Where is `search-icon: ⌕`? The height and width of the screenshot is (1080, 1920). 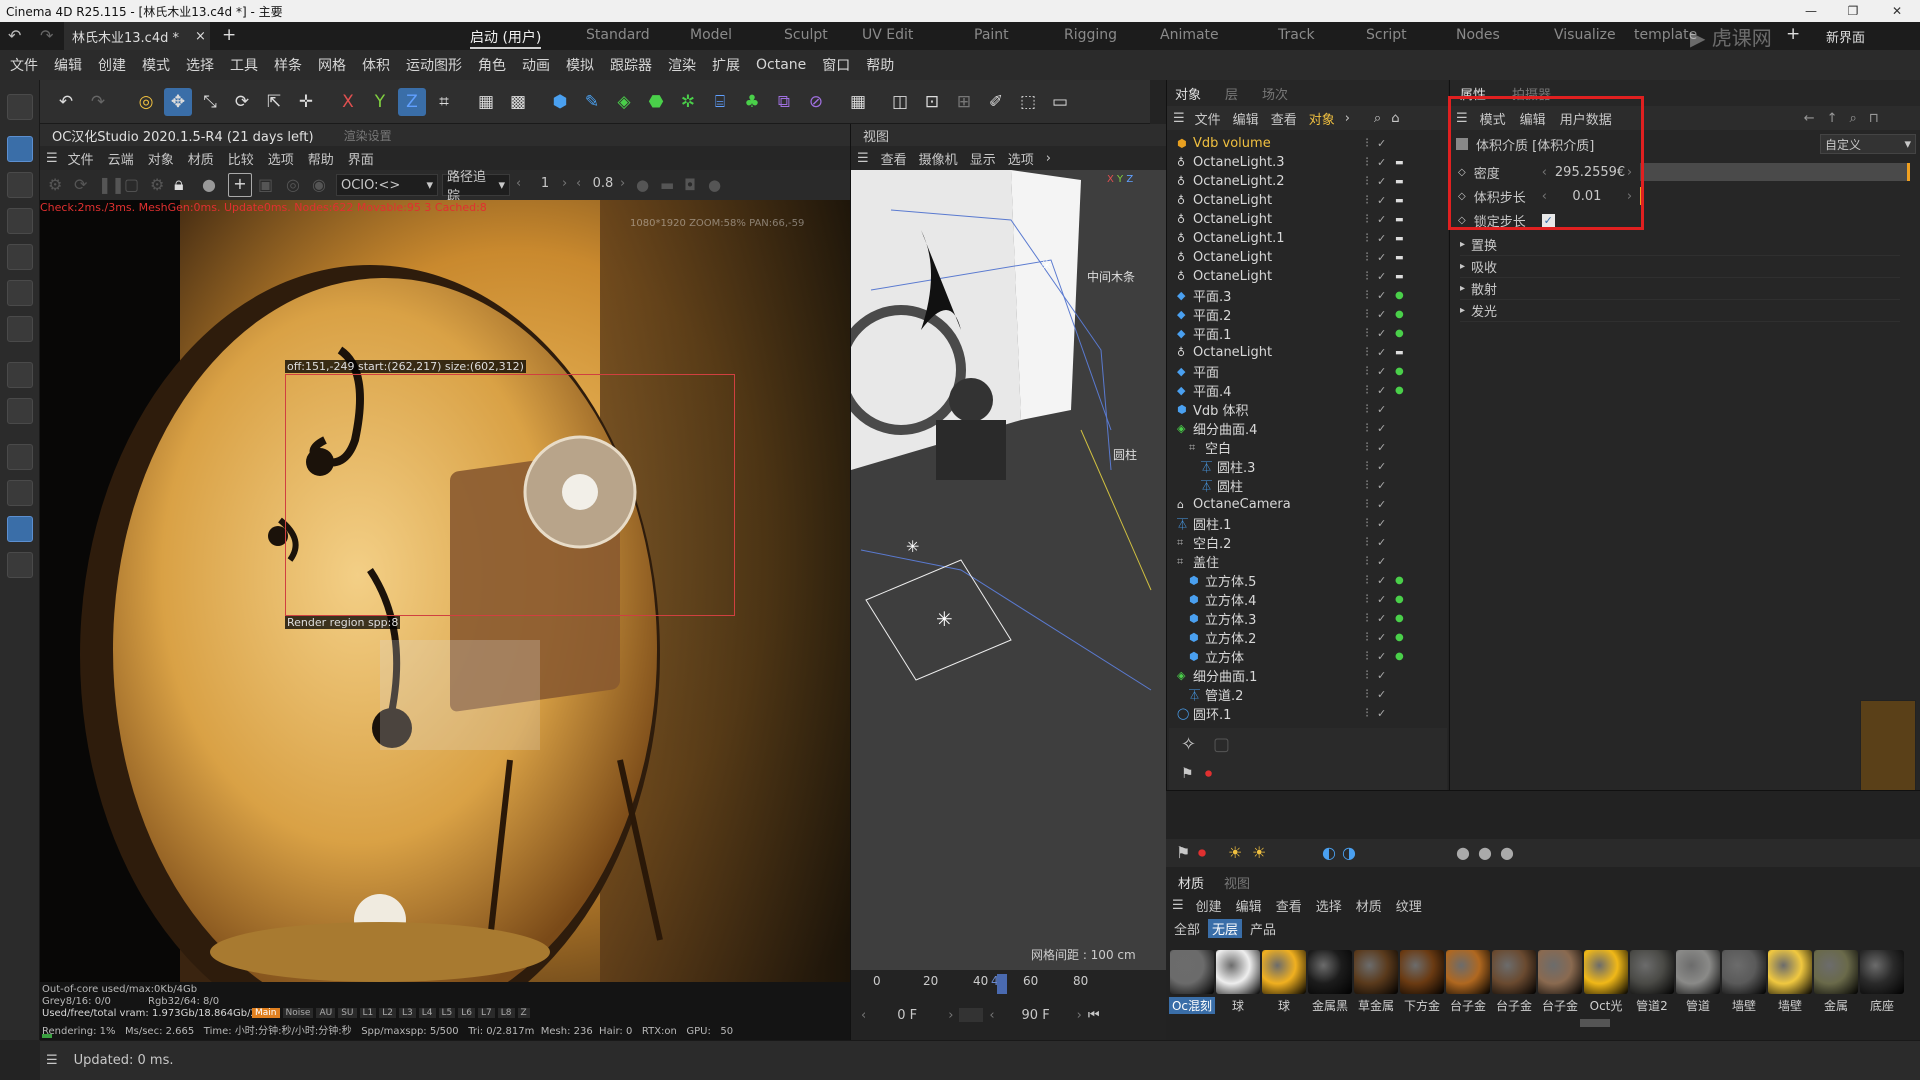 search-icon: ⌕ is located at coordinates (1853, 118).